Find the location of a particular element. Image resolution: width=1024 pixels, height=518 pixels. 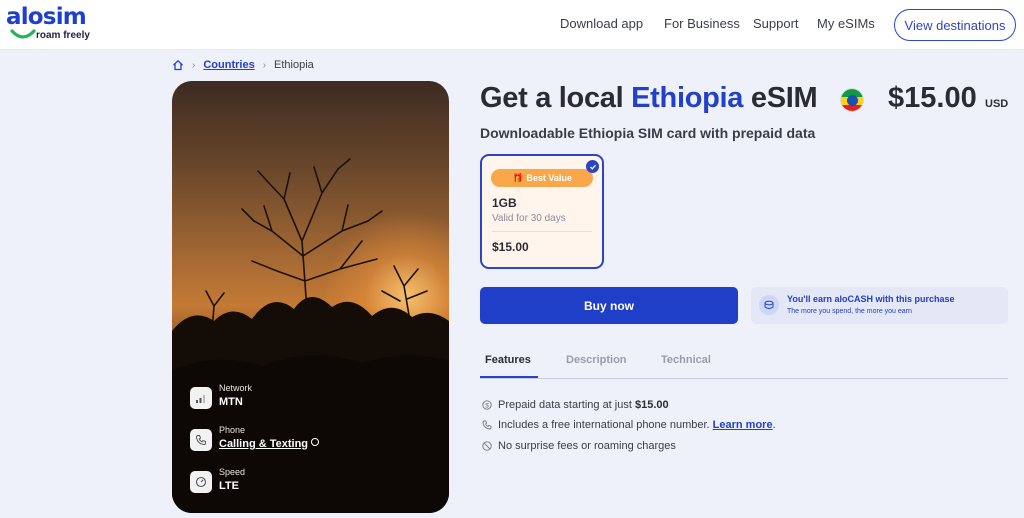

breadcrumb-current: Ethiopia is located at coordinates (294, 65).